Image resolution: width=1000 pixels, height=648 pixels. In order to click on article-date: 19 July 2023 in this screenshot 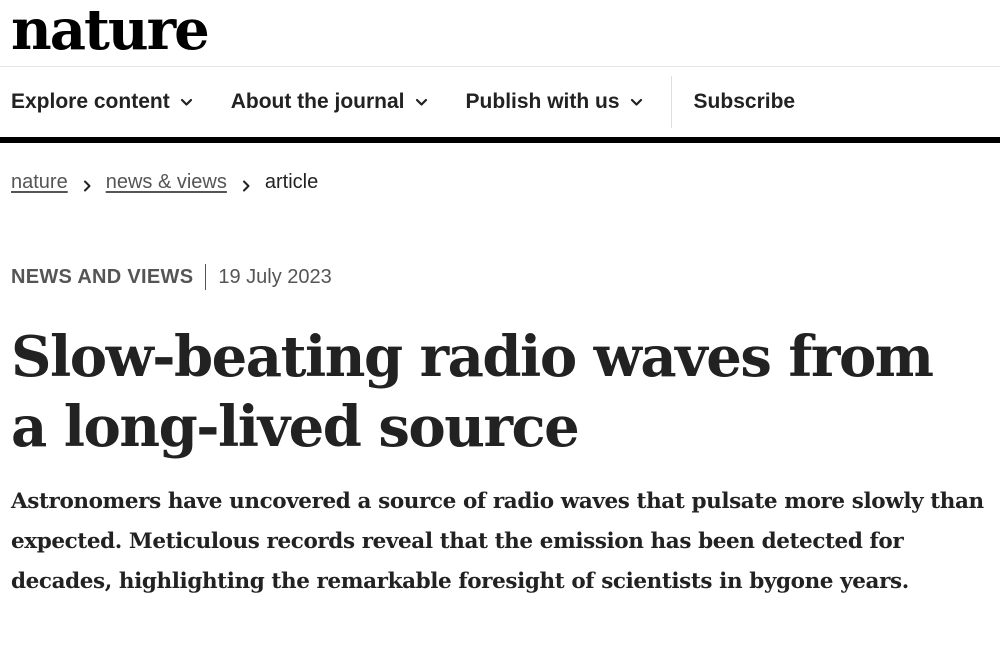, I will do `click(275, 276)`.